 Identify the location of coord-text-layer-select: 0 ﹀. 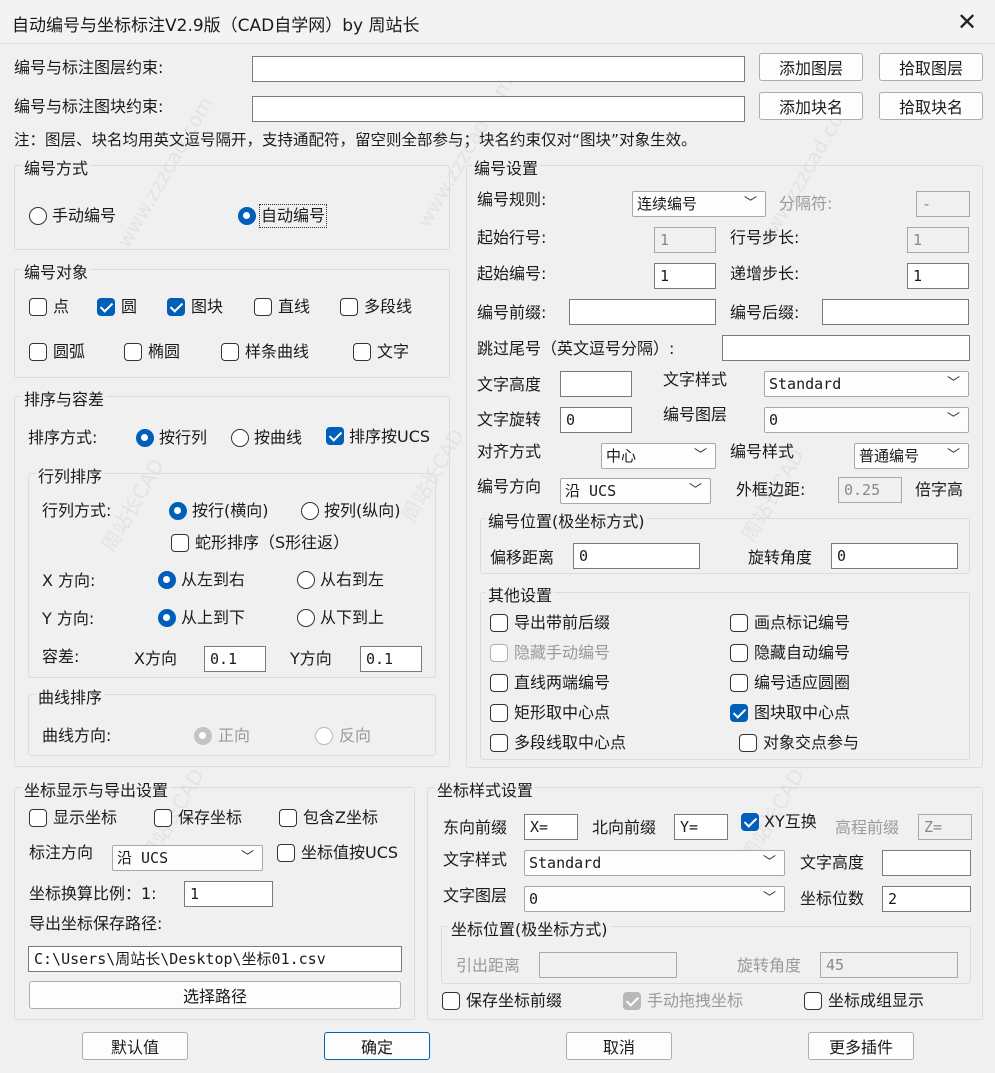
(654, 899).